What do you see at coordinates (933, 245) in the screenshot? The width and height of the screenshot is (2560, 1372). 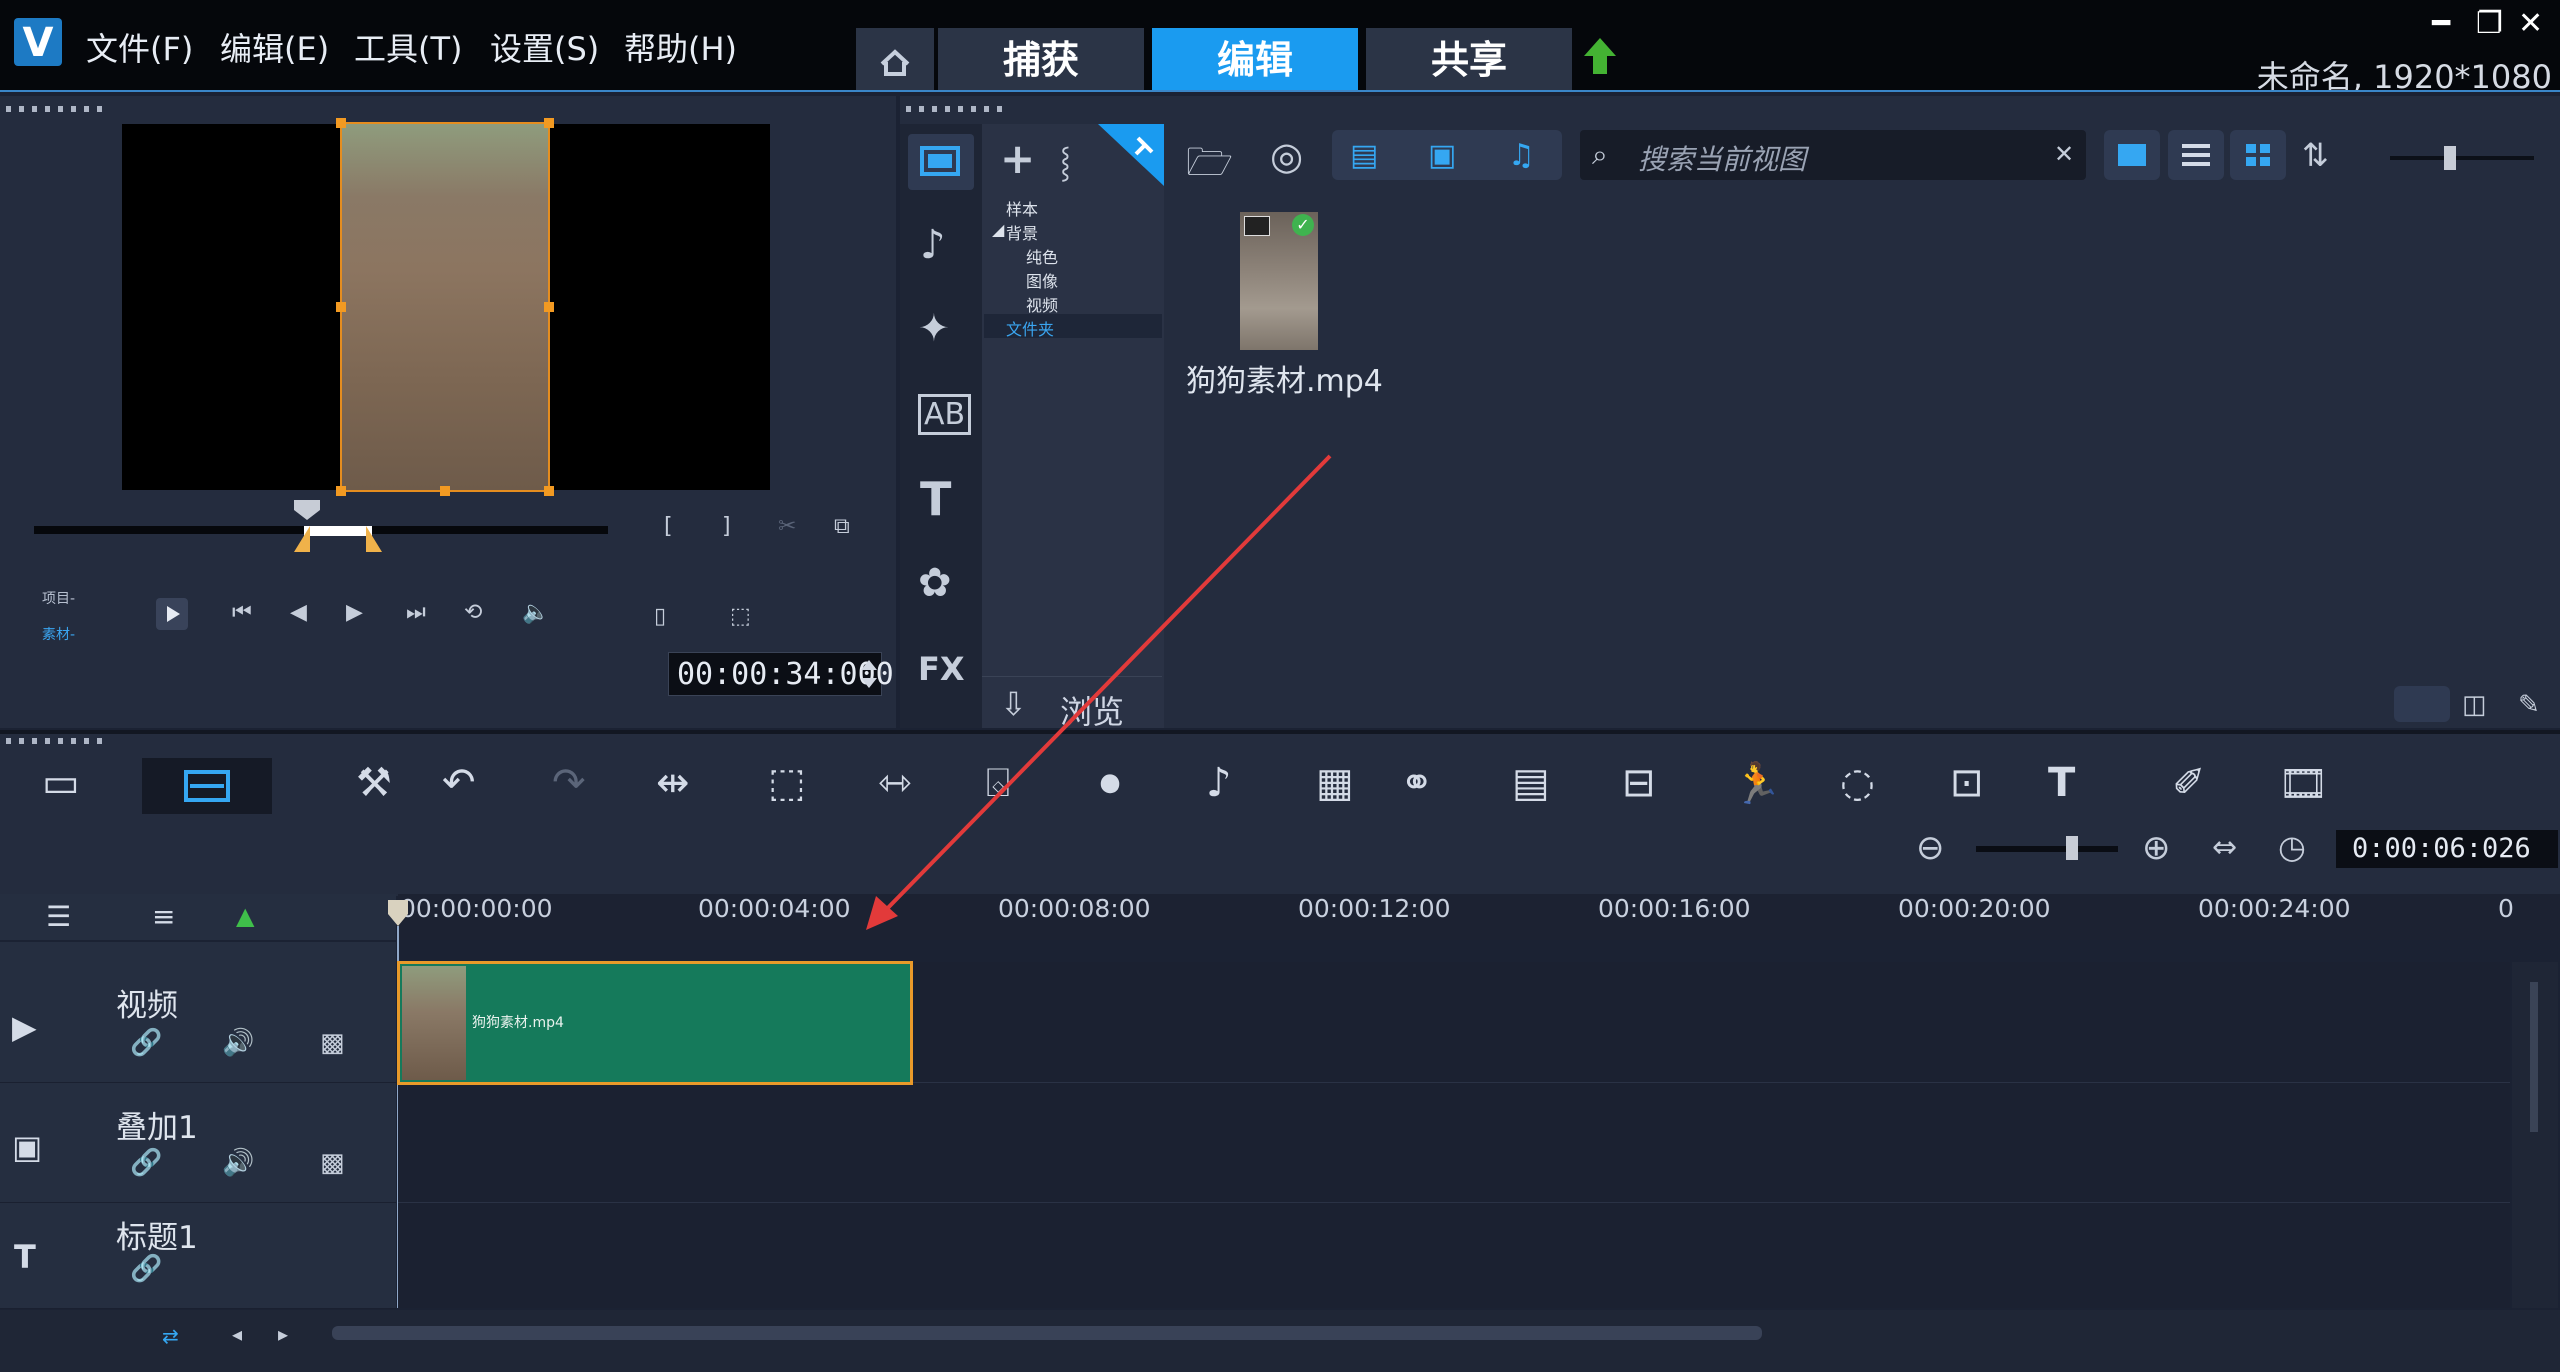 I see `music-category-icon: ♪` at bounding box center [933, 245].